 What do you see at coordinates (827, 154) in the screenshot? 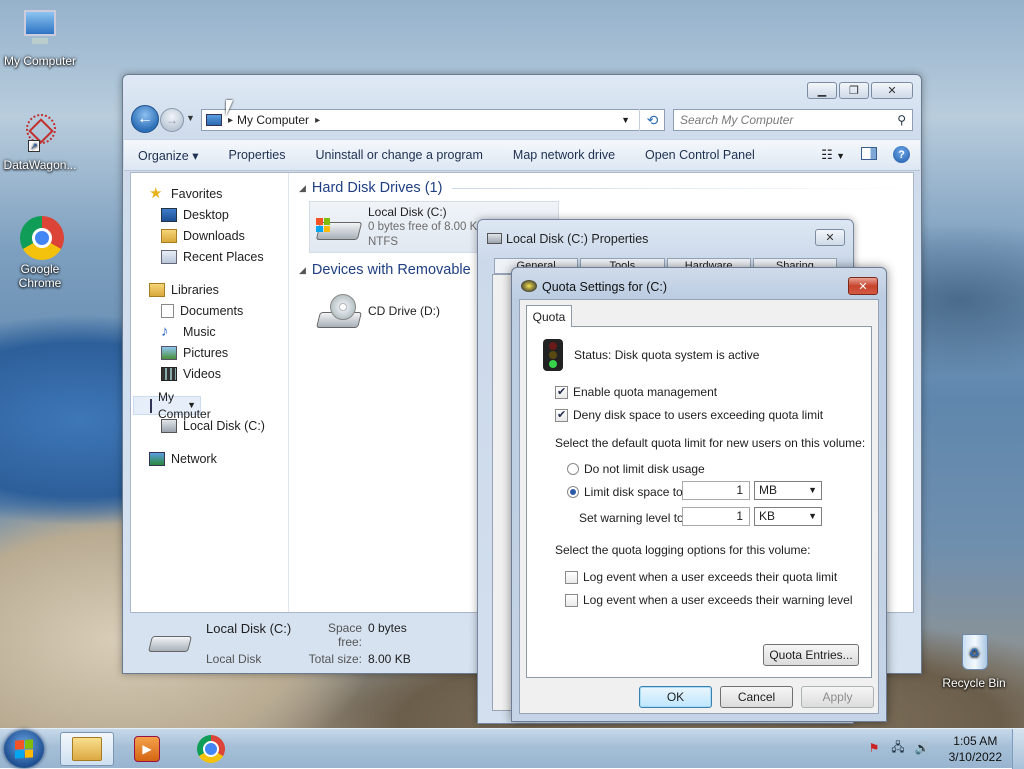
I see `view-options-icon: ☷` at bounding box center [827, 154].